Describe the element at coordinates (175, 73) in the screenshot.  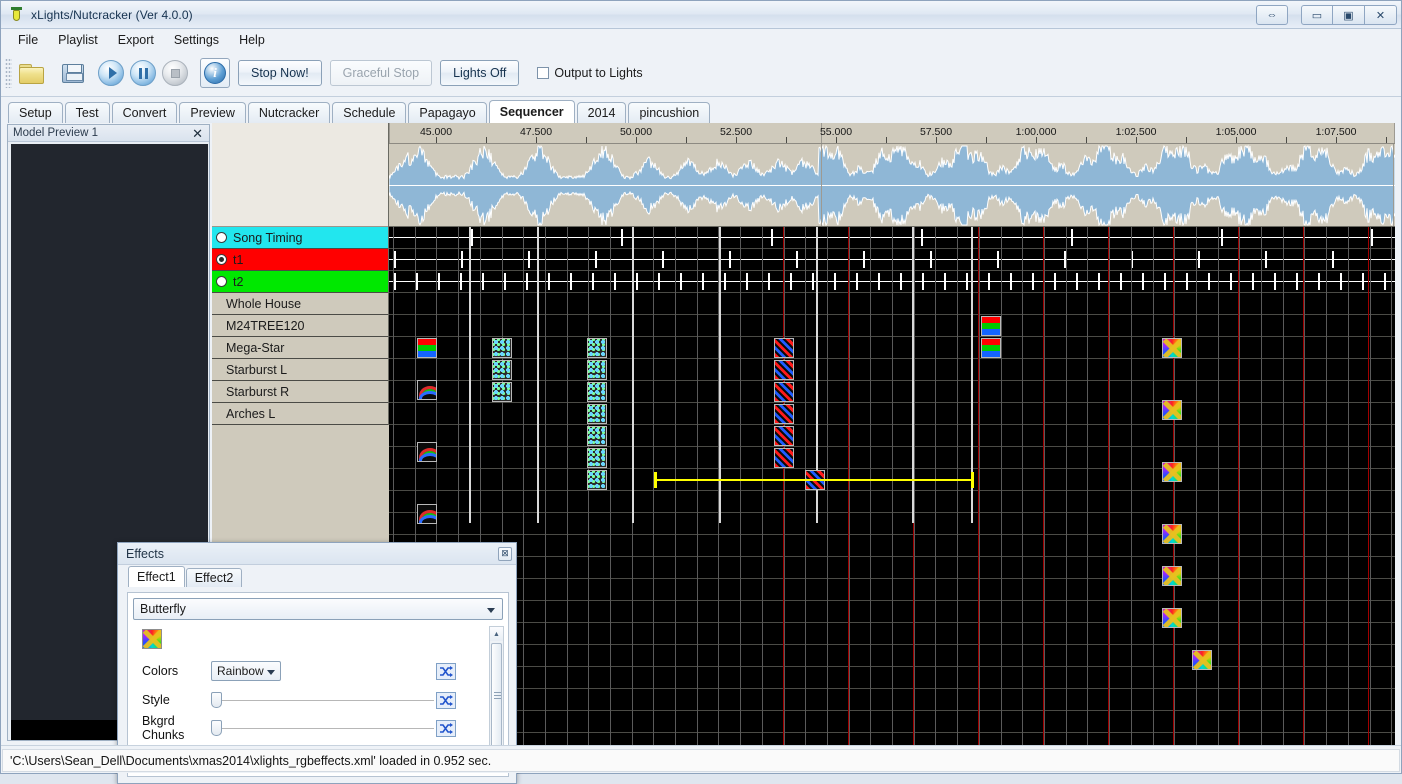
I see `stop-icon` at that location.